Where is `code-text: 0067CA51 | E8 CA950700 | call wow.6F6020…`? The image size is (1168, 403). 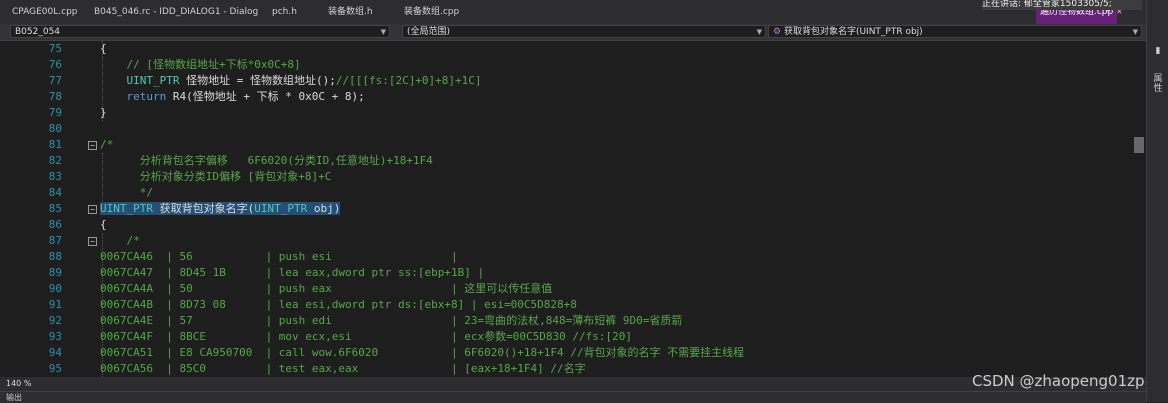 code-text: 0067CA51 | E8 CA950700 | call wow.6F6020… is located at coordinates (422, 352).